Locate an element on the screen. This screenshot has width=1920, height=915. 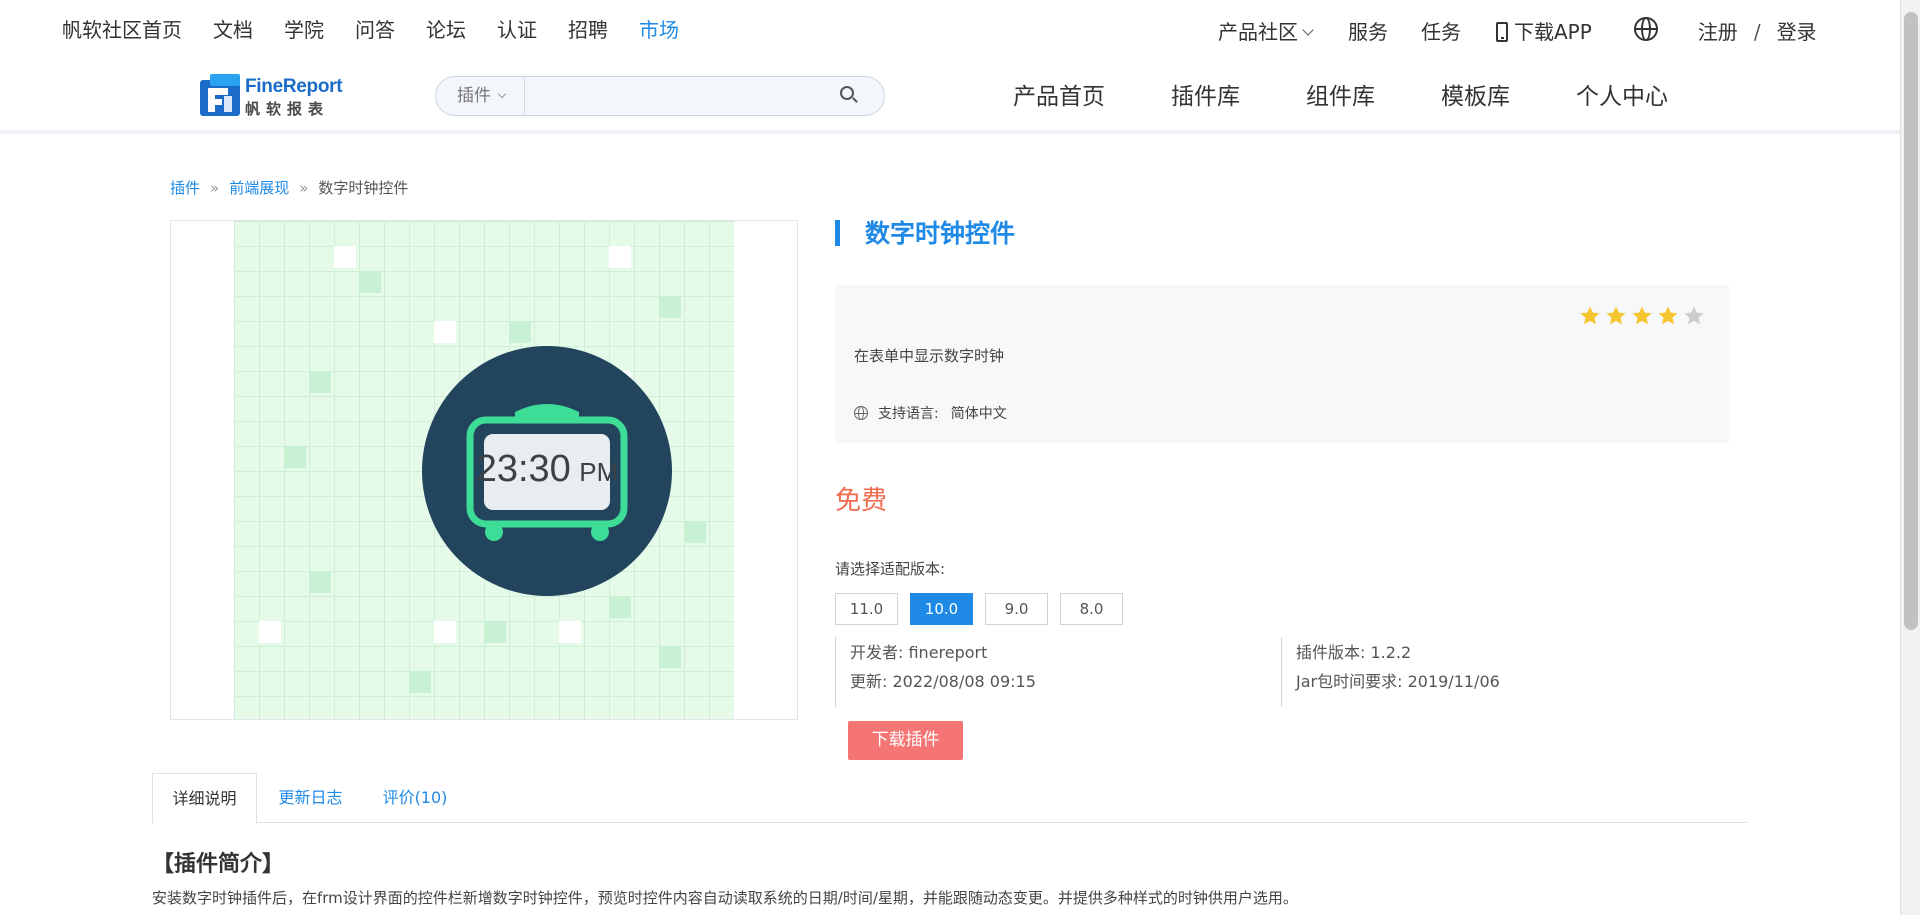
language-label: 支持语言: is located at coordinates (908, 414).